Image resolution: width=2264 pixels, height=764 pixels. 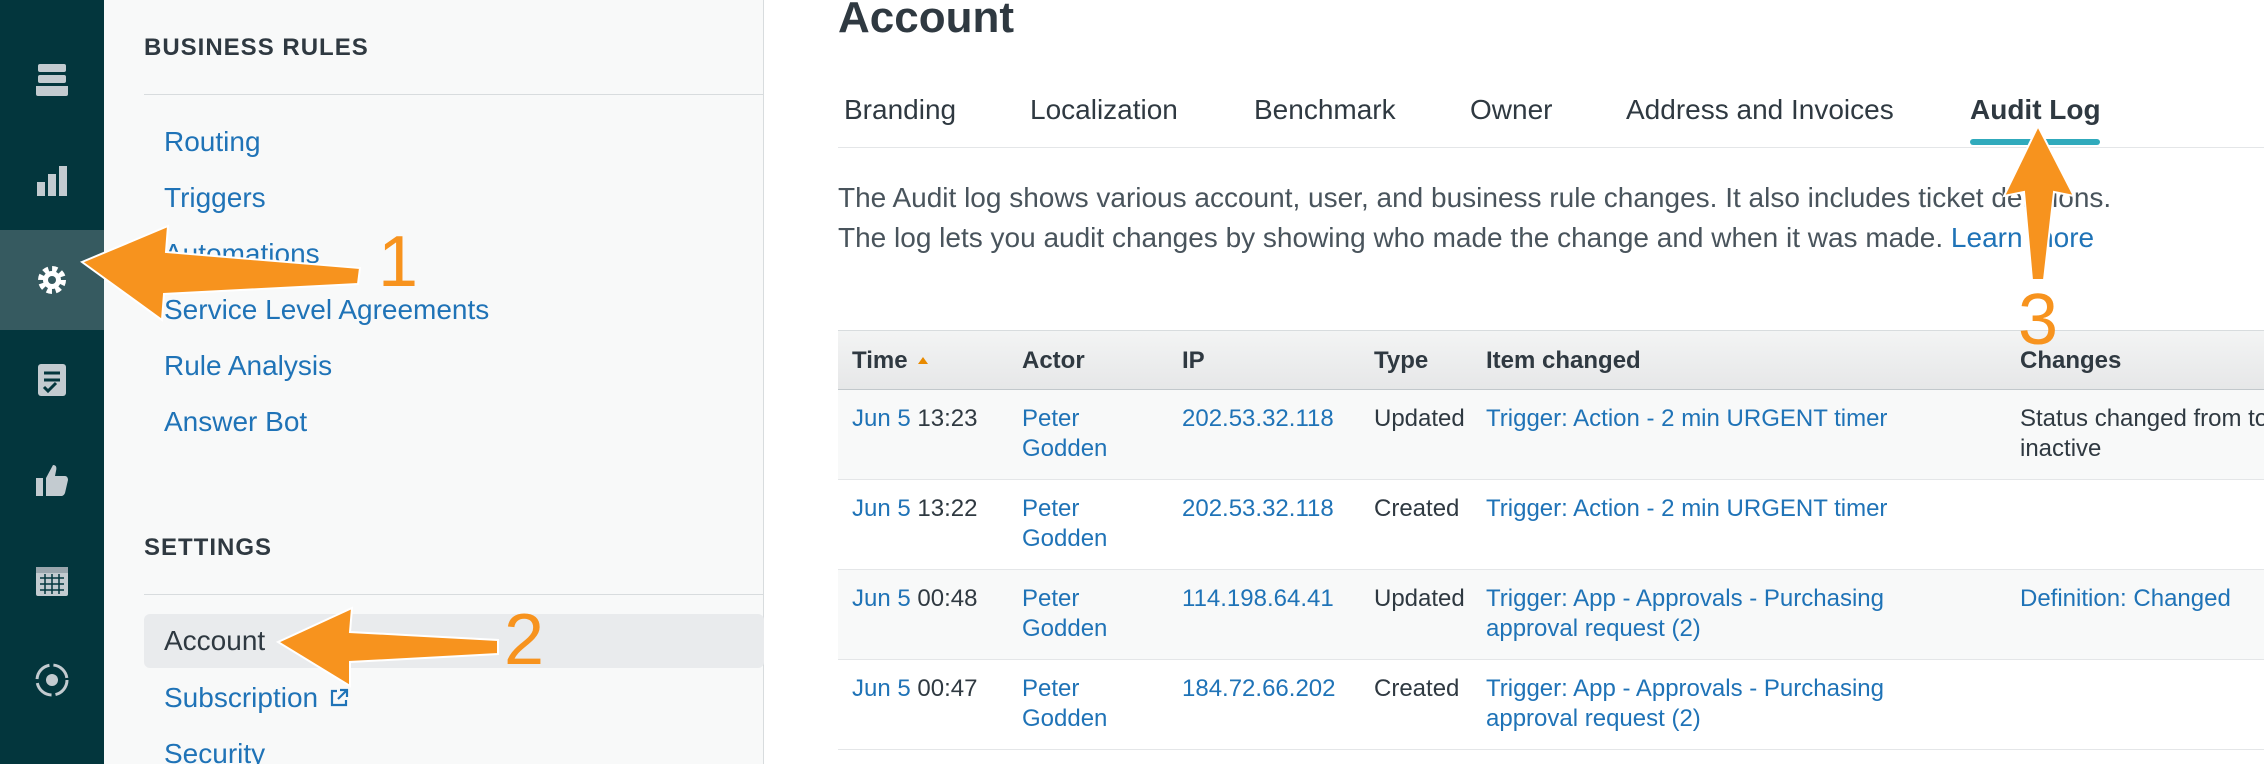 What do you see at coordinates (914, 419) in the screenshot?
I see `time-cell: Jun 5 13:23` at bounding box center [914, 419].